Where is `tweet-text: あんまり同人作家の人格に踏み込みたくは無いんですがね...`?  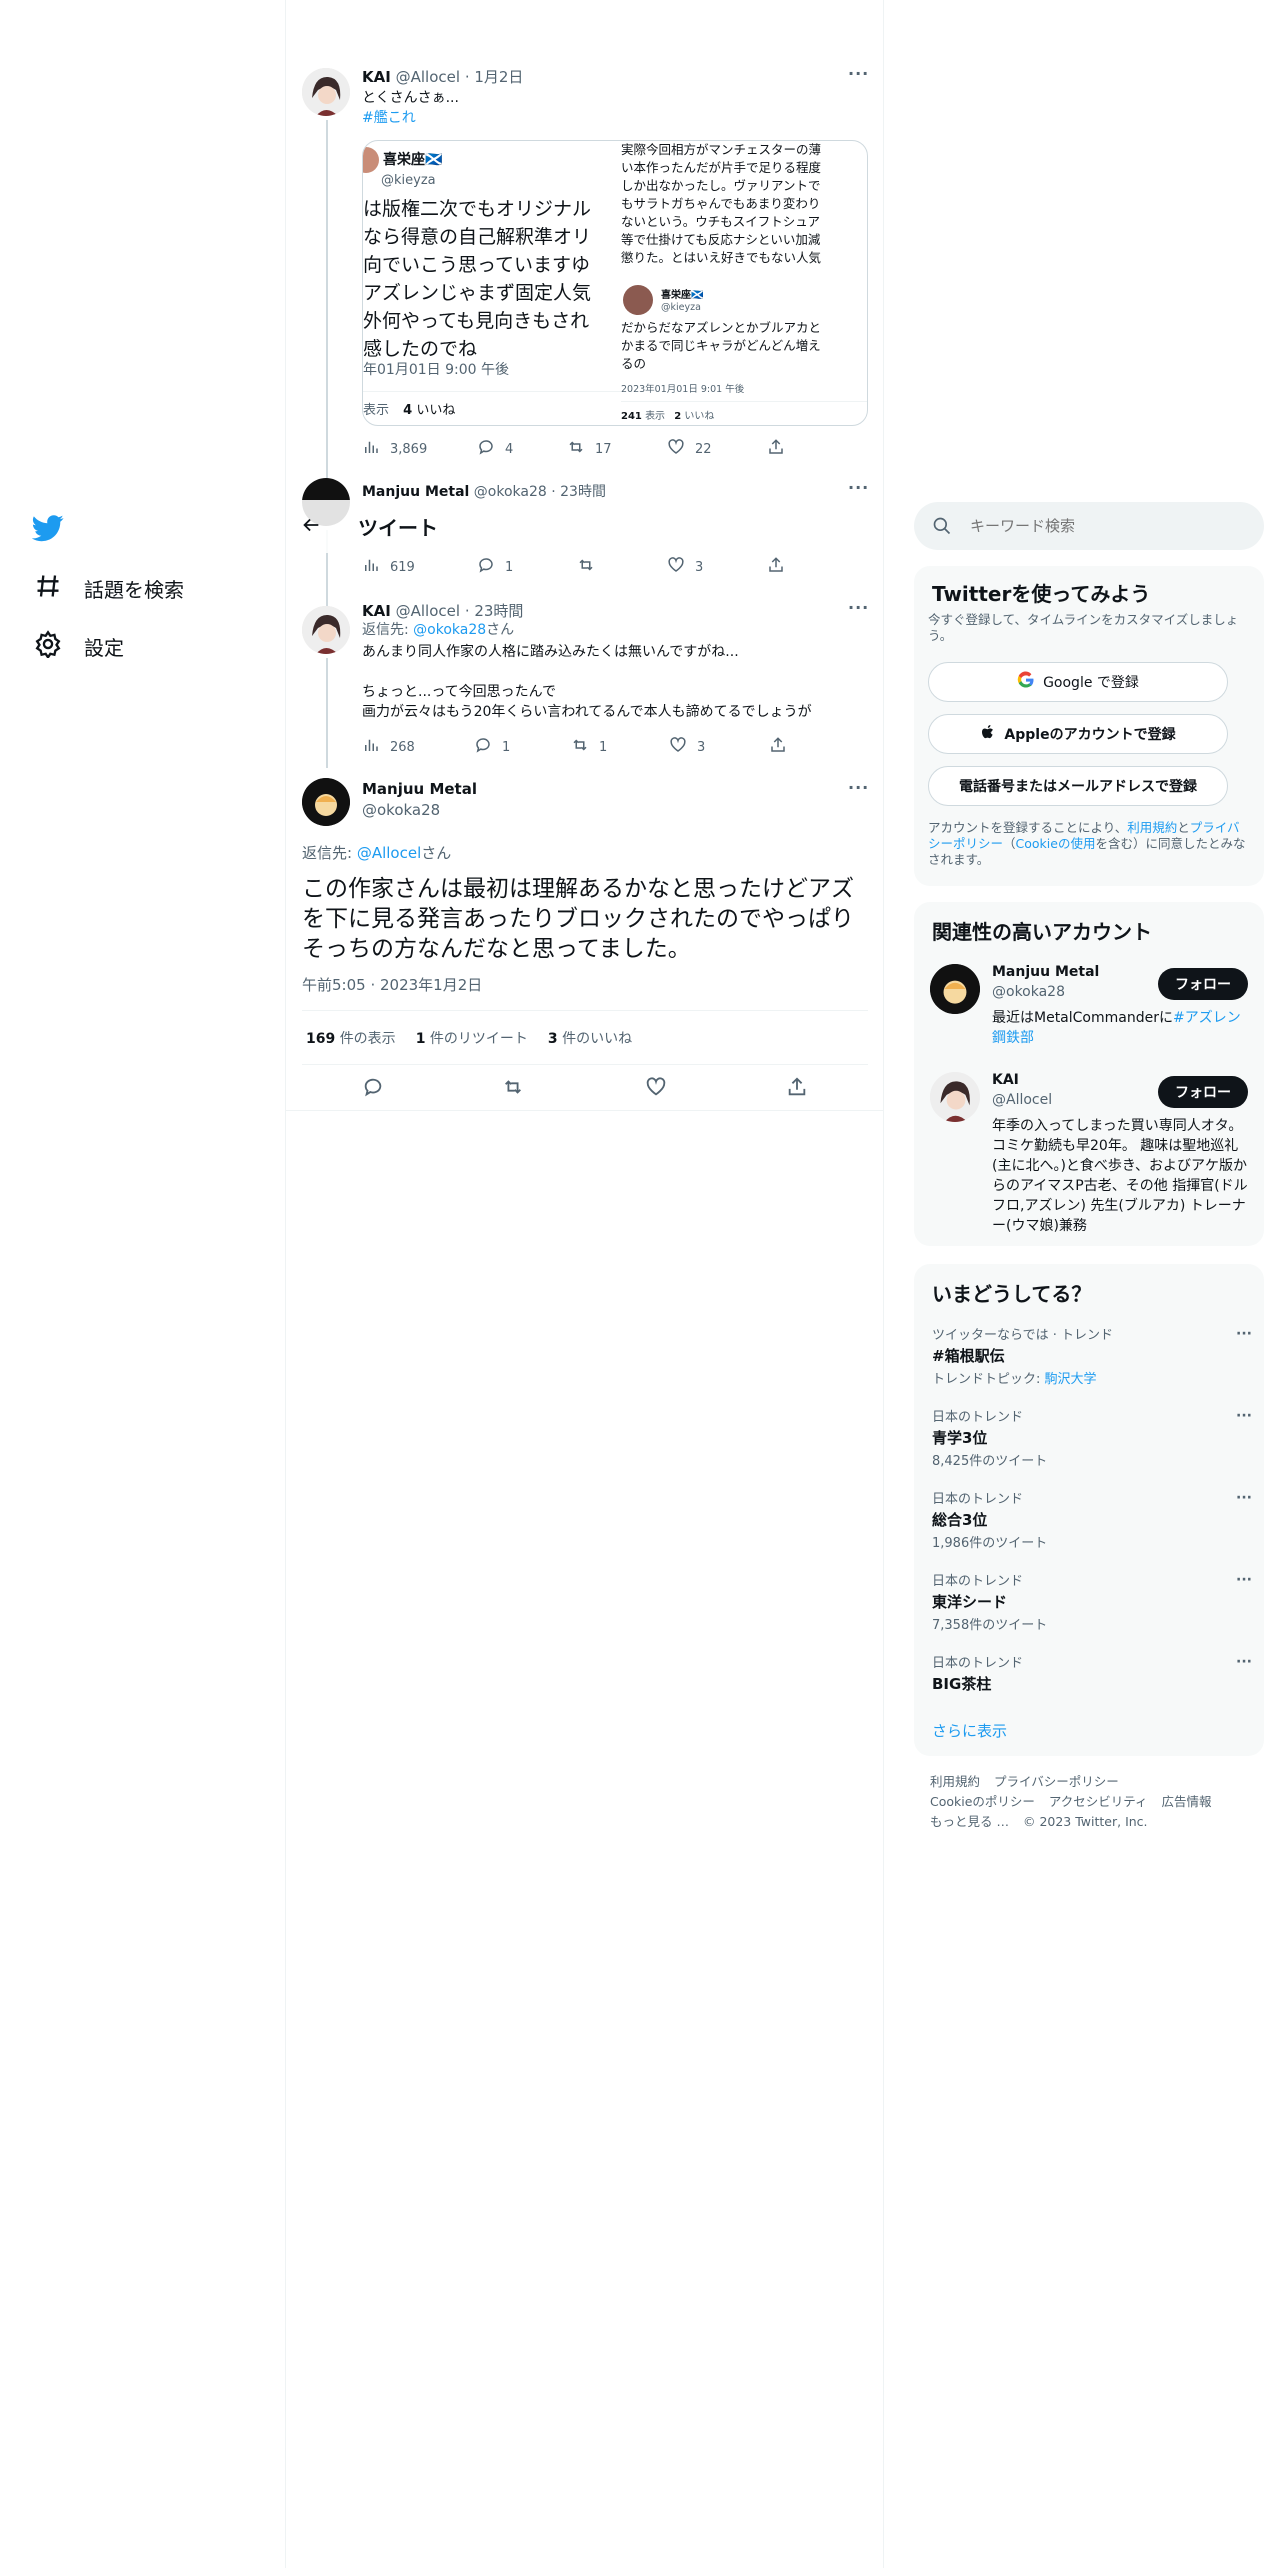
tweet-text: あんまり同人作家の人格に踏み込みたくは無いんですがね... is located at coordinates (550, 652).